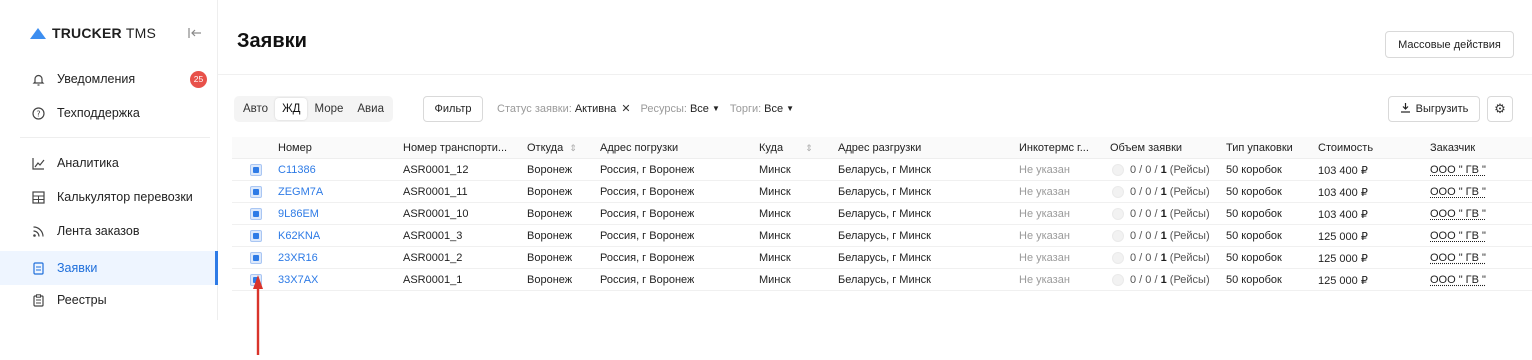  Describe the element at coordinates (198, 79) in the screenshot. I see `notifications-badge: 25` at that location.